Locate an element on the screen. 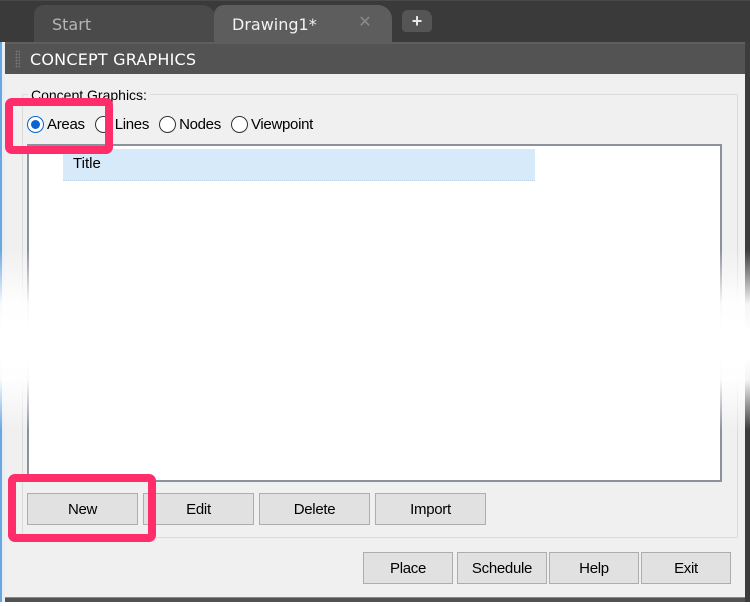  radio-label: Nodes is located at coordinates (200, 124).